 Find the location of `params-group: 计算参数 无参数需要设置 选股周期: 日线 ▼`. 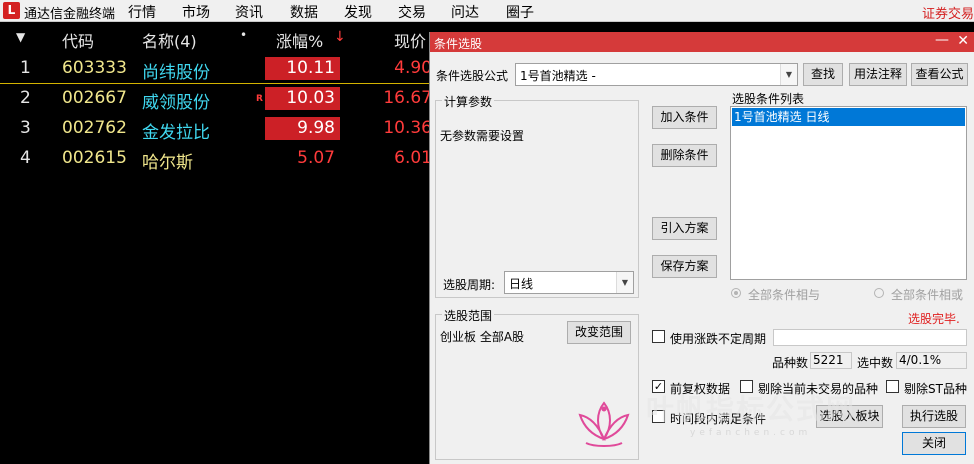

params-group: 计算参数 无参数需要设置 选股周期: 日线 ▼ is located at coordinates (537, 195).